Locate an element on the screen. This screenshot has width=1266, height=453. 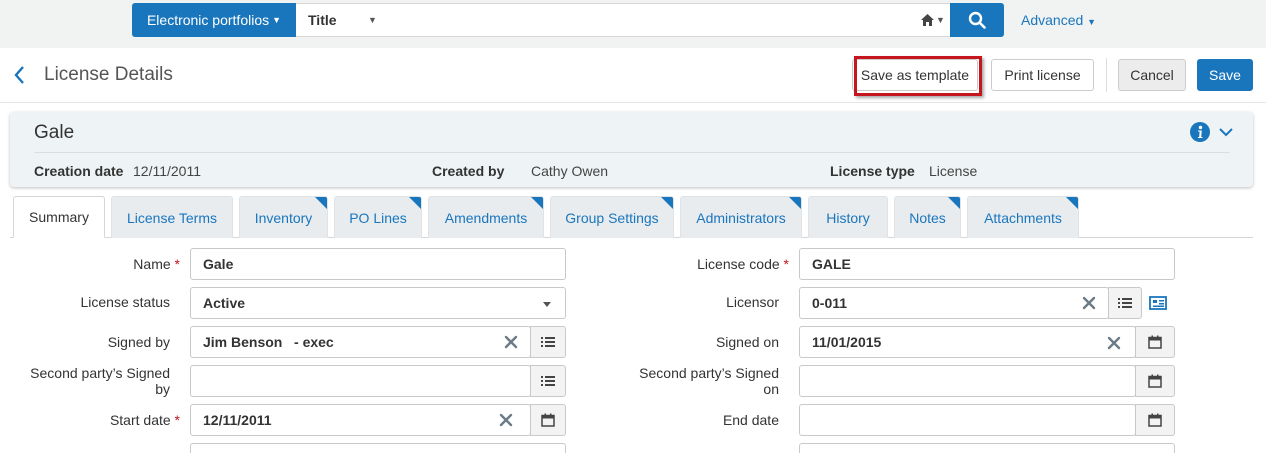
tab-label: History is located at coordinates (848, 217).